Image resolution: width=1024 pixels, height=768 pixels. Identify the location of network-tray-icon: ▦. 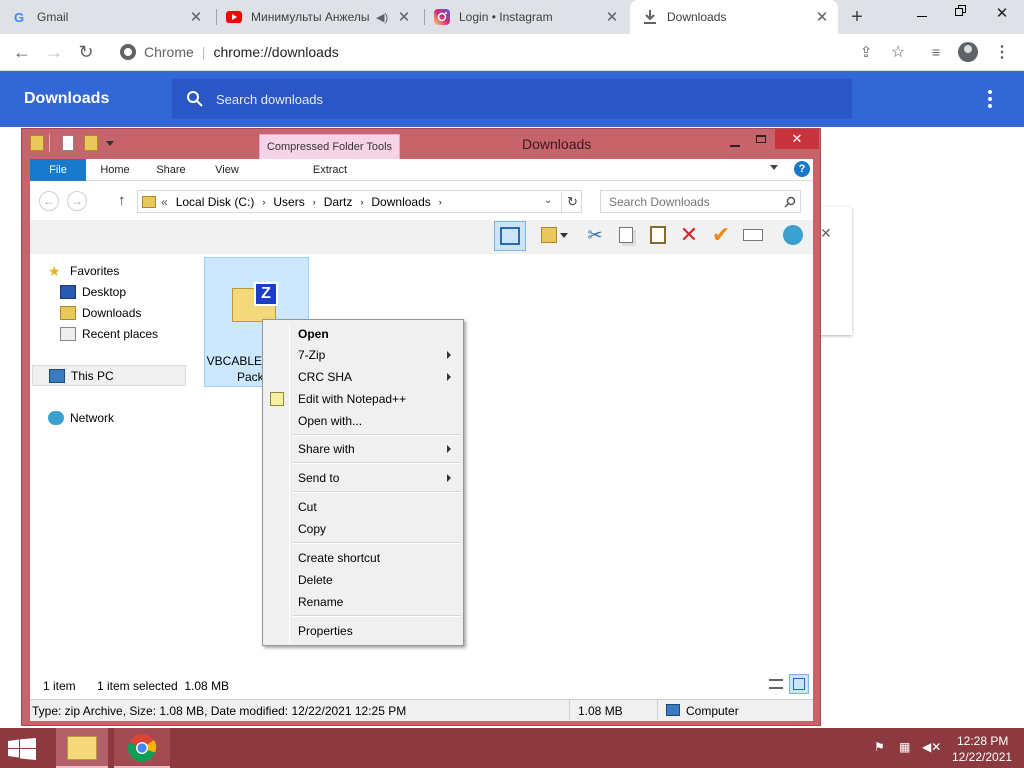
(907, 748).